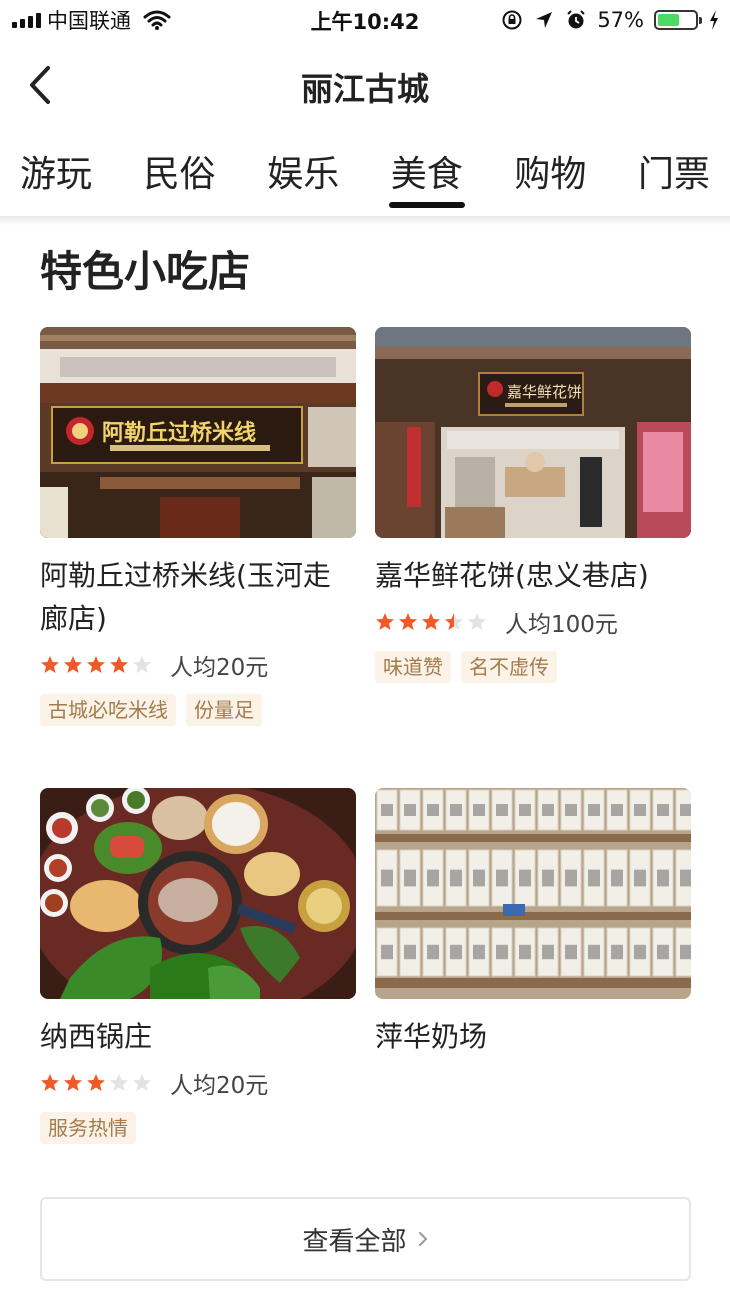 The height and width of the screenshot is (1298, 730). I want to click on rating-row: 人均100元, so click(533, 622).